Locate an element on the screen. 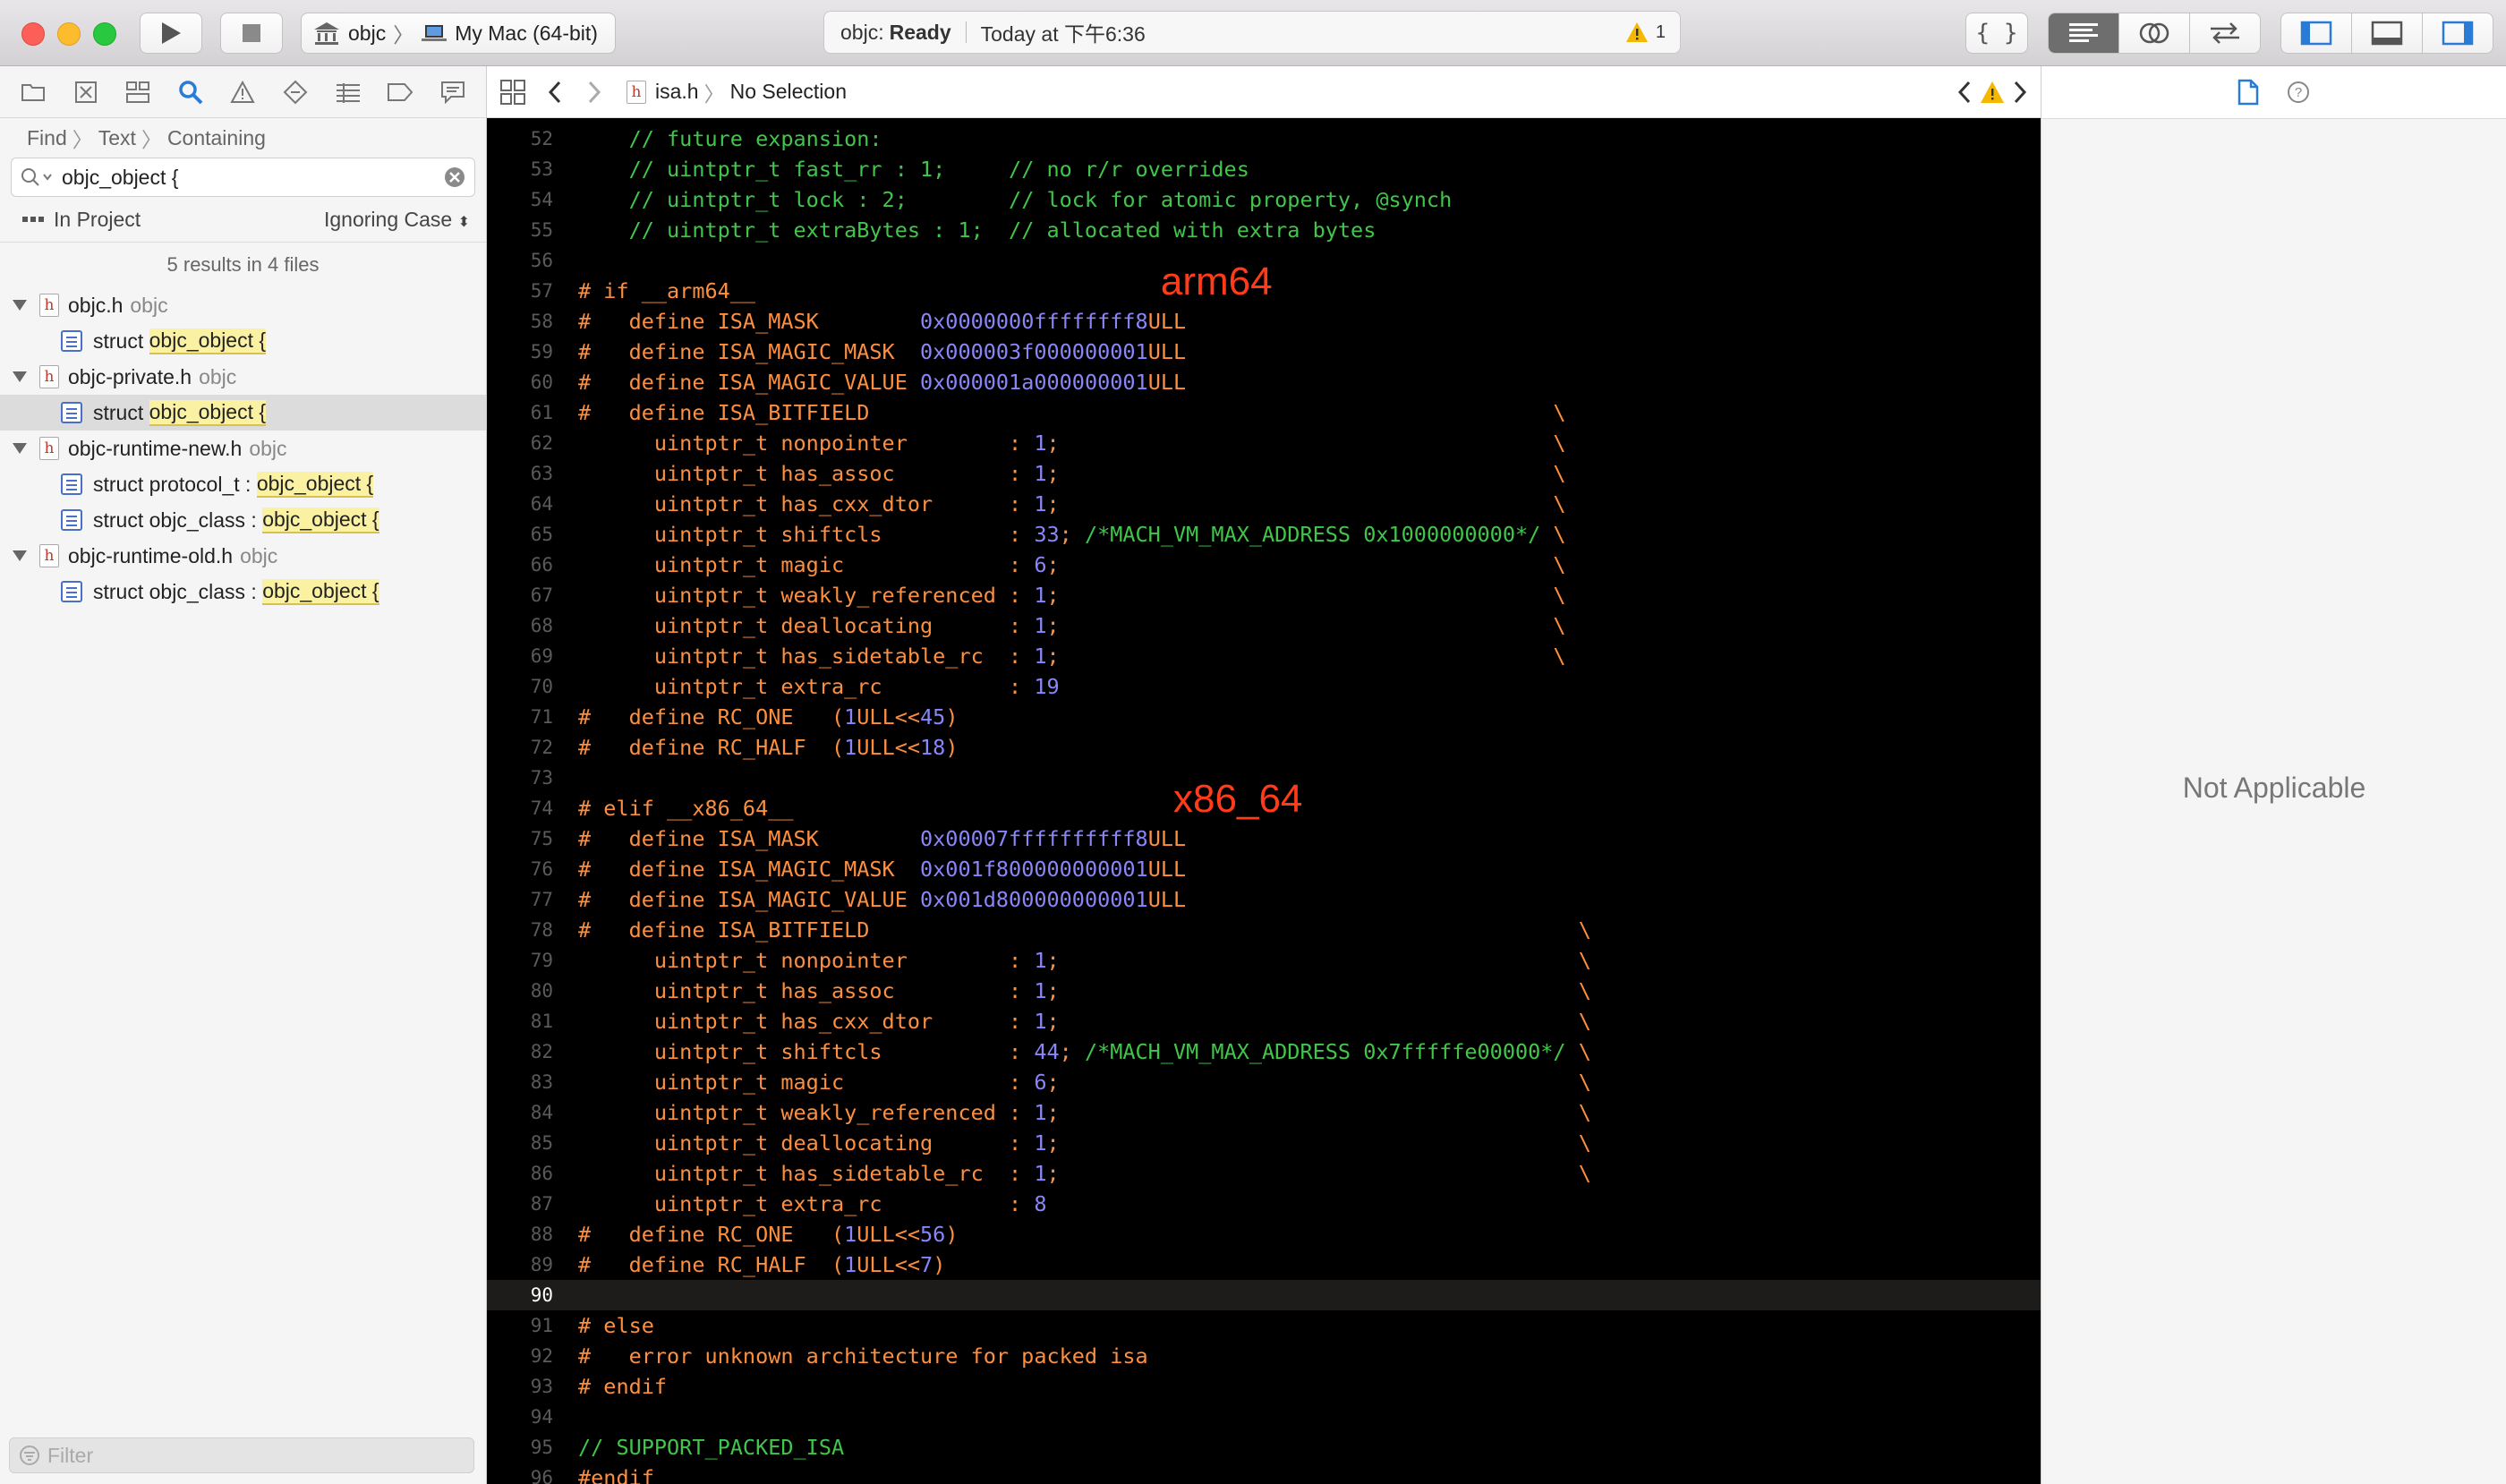 This screenshot has height=1484, width=2506. line-number: 84 is located at coordinates (520, 1112).